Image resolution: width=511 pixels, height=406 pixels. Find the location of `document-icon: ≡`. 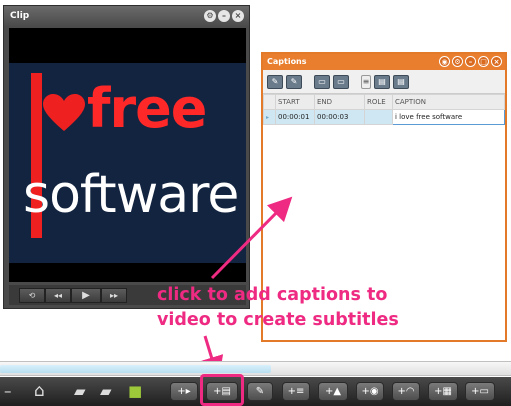

document-icon: ≡ is located at coordinates (366, 81).